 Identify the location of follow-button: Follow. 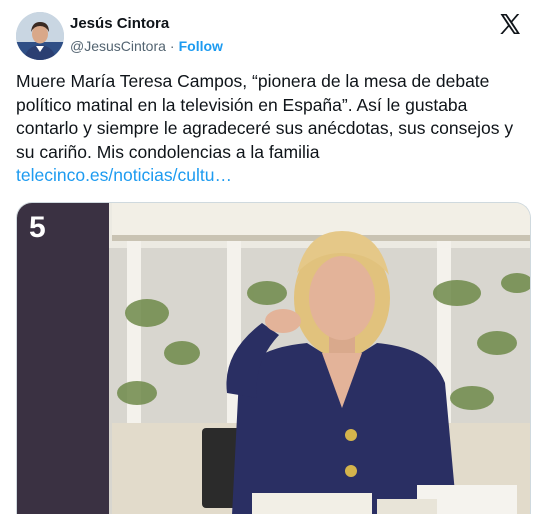
(201, 46).